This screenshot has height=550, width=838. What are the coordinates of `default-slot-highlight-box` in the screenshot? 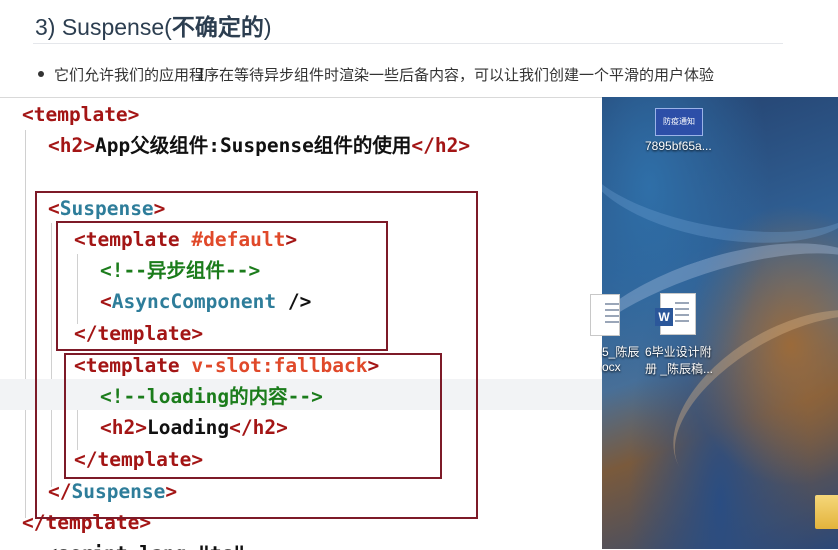 It's located at (222, 286).